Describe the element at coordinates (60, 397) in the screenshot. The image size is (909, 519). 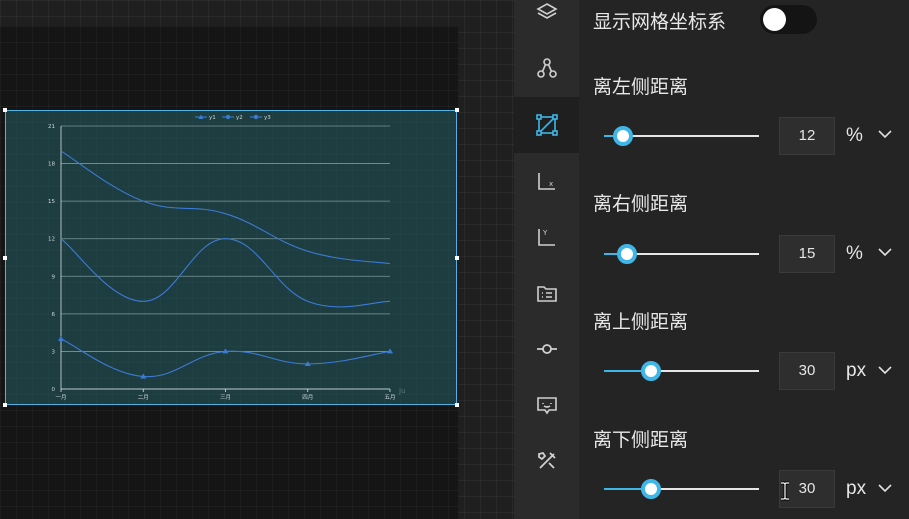
I see `x-tick-label: 一月` at that location.